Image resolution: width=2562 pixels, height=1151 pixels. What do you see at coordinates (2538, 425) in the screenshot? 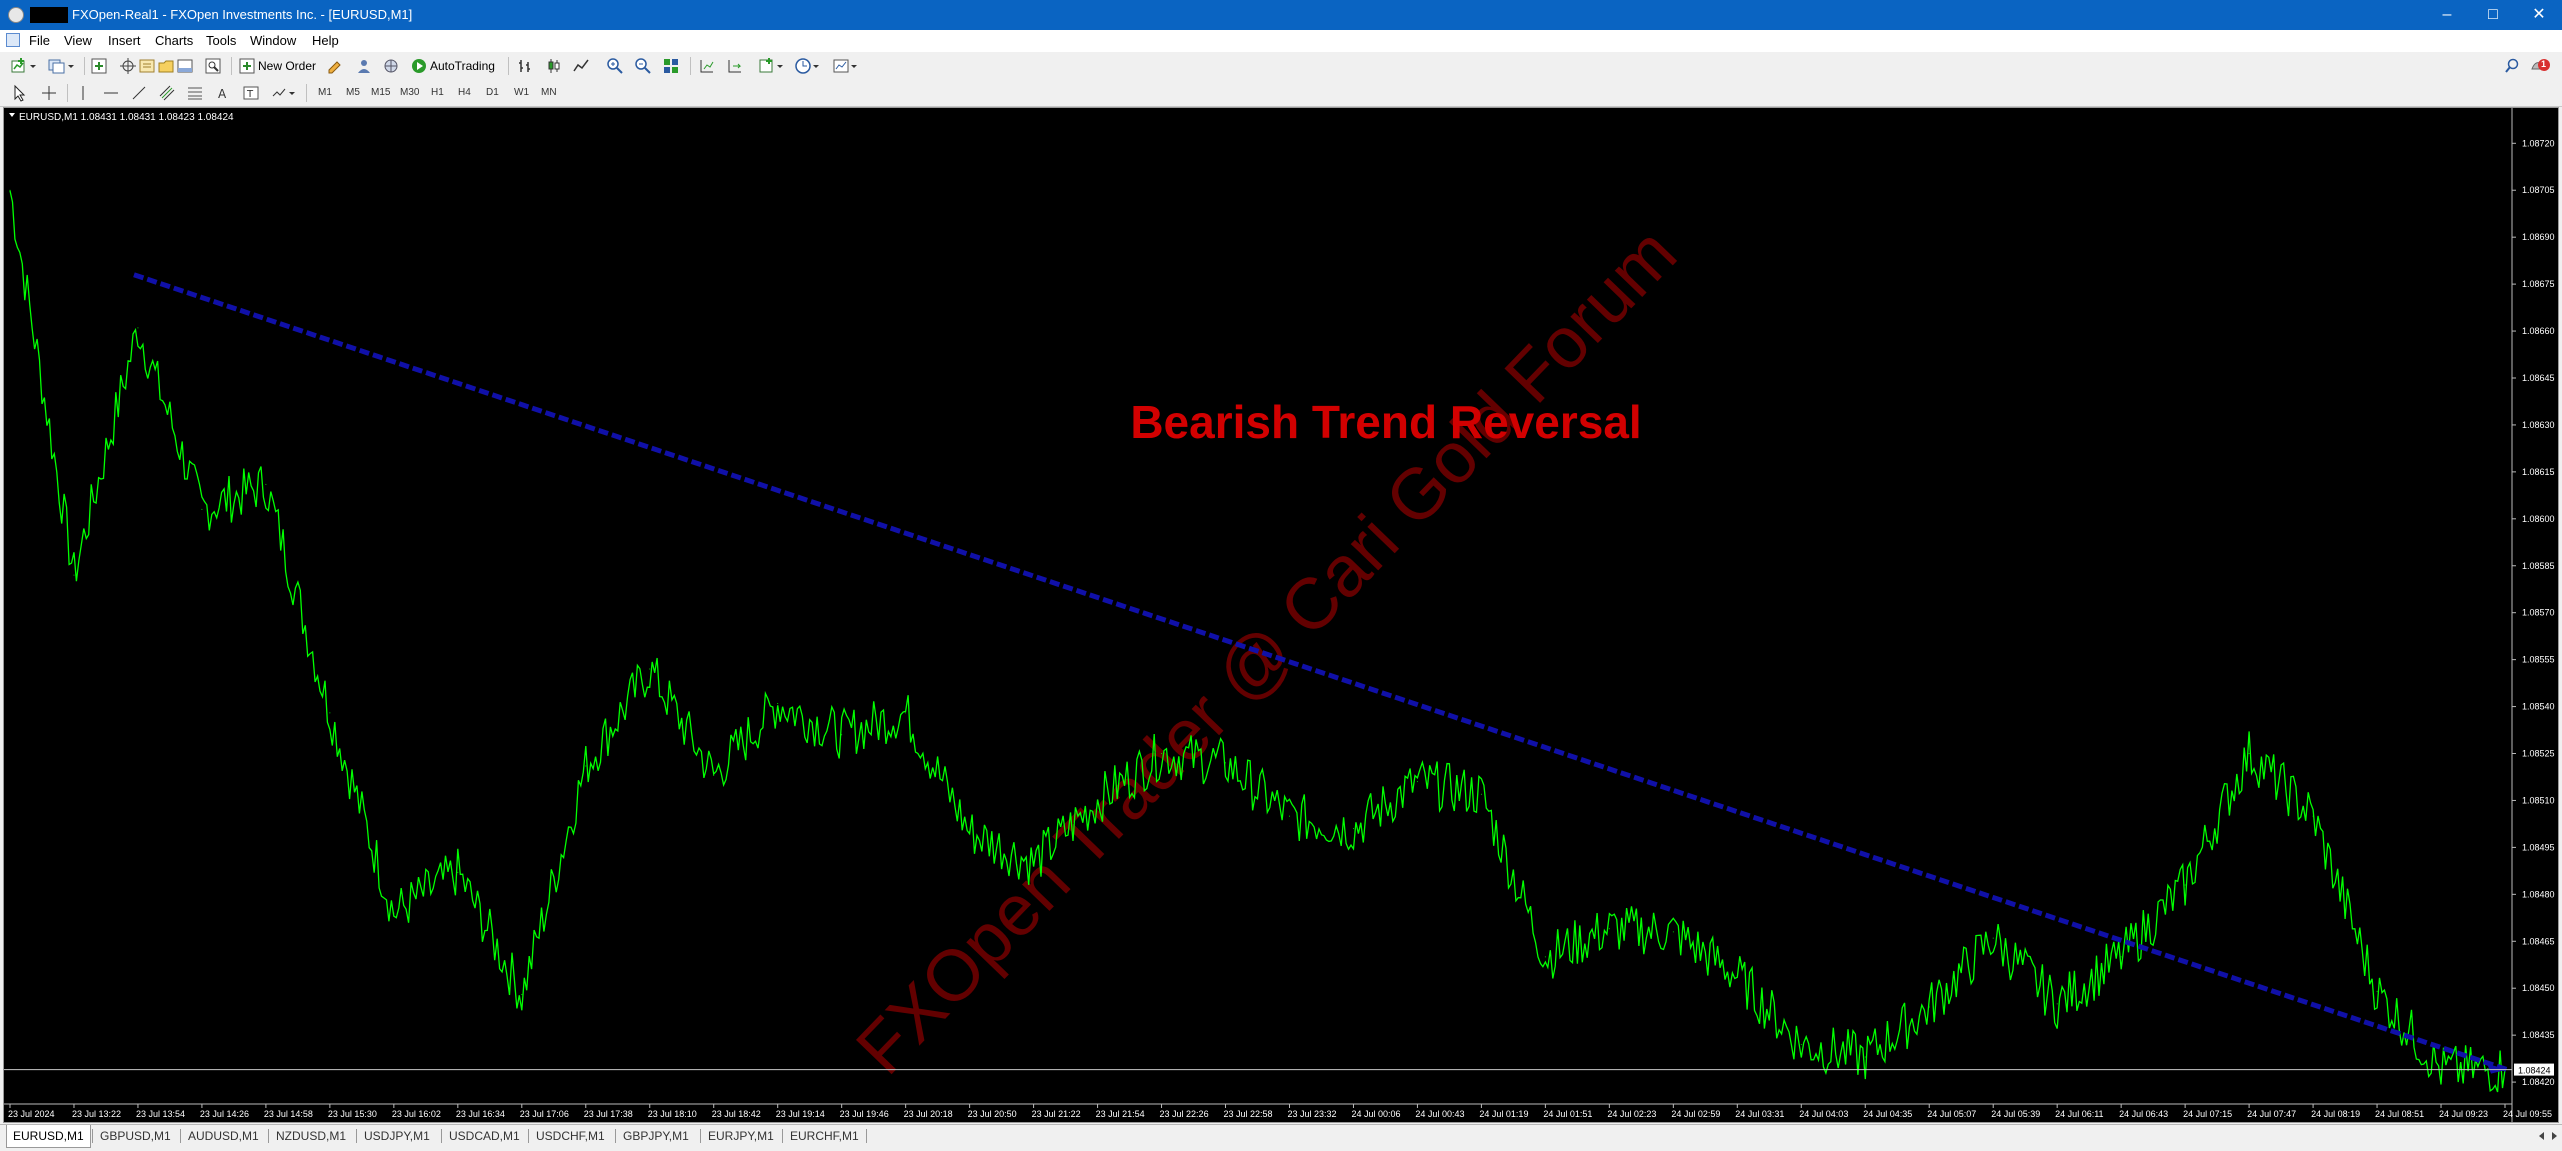
I see `price-tick-label: 1.08630` at bounding box center [2538, 425].